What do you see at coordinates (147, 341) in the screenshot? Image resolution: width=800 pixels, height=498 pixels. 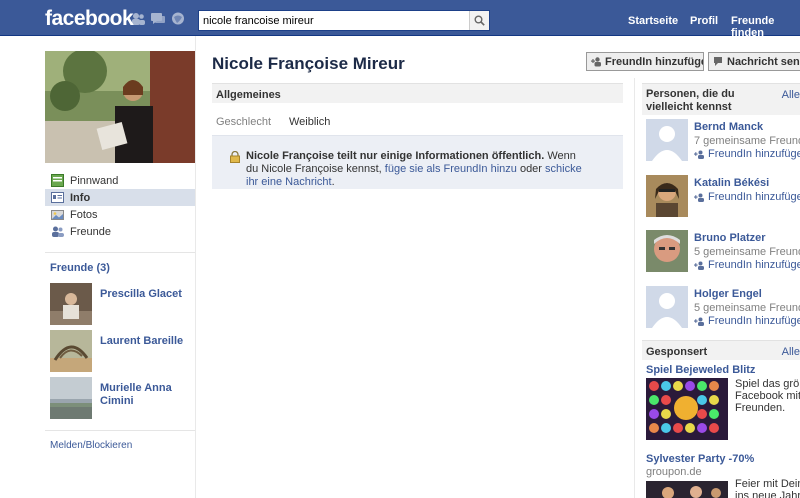 I see `friend-name: Laurent Bareille` at bounding box center [147, 341].